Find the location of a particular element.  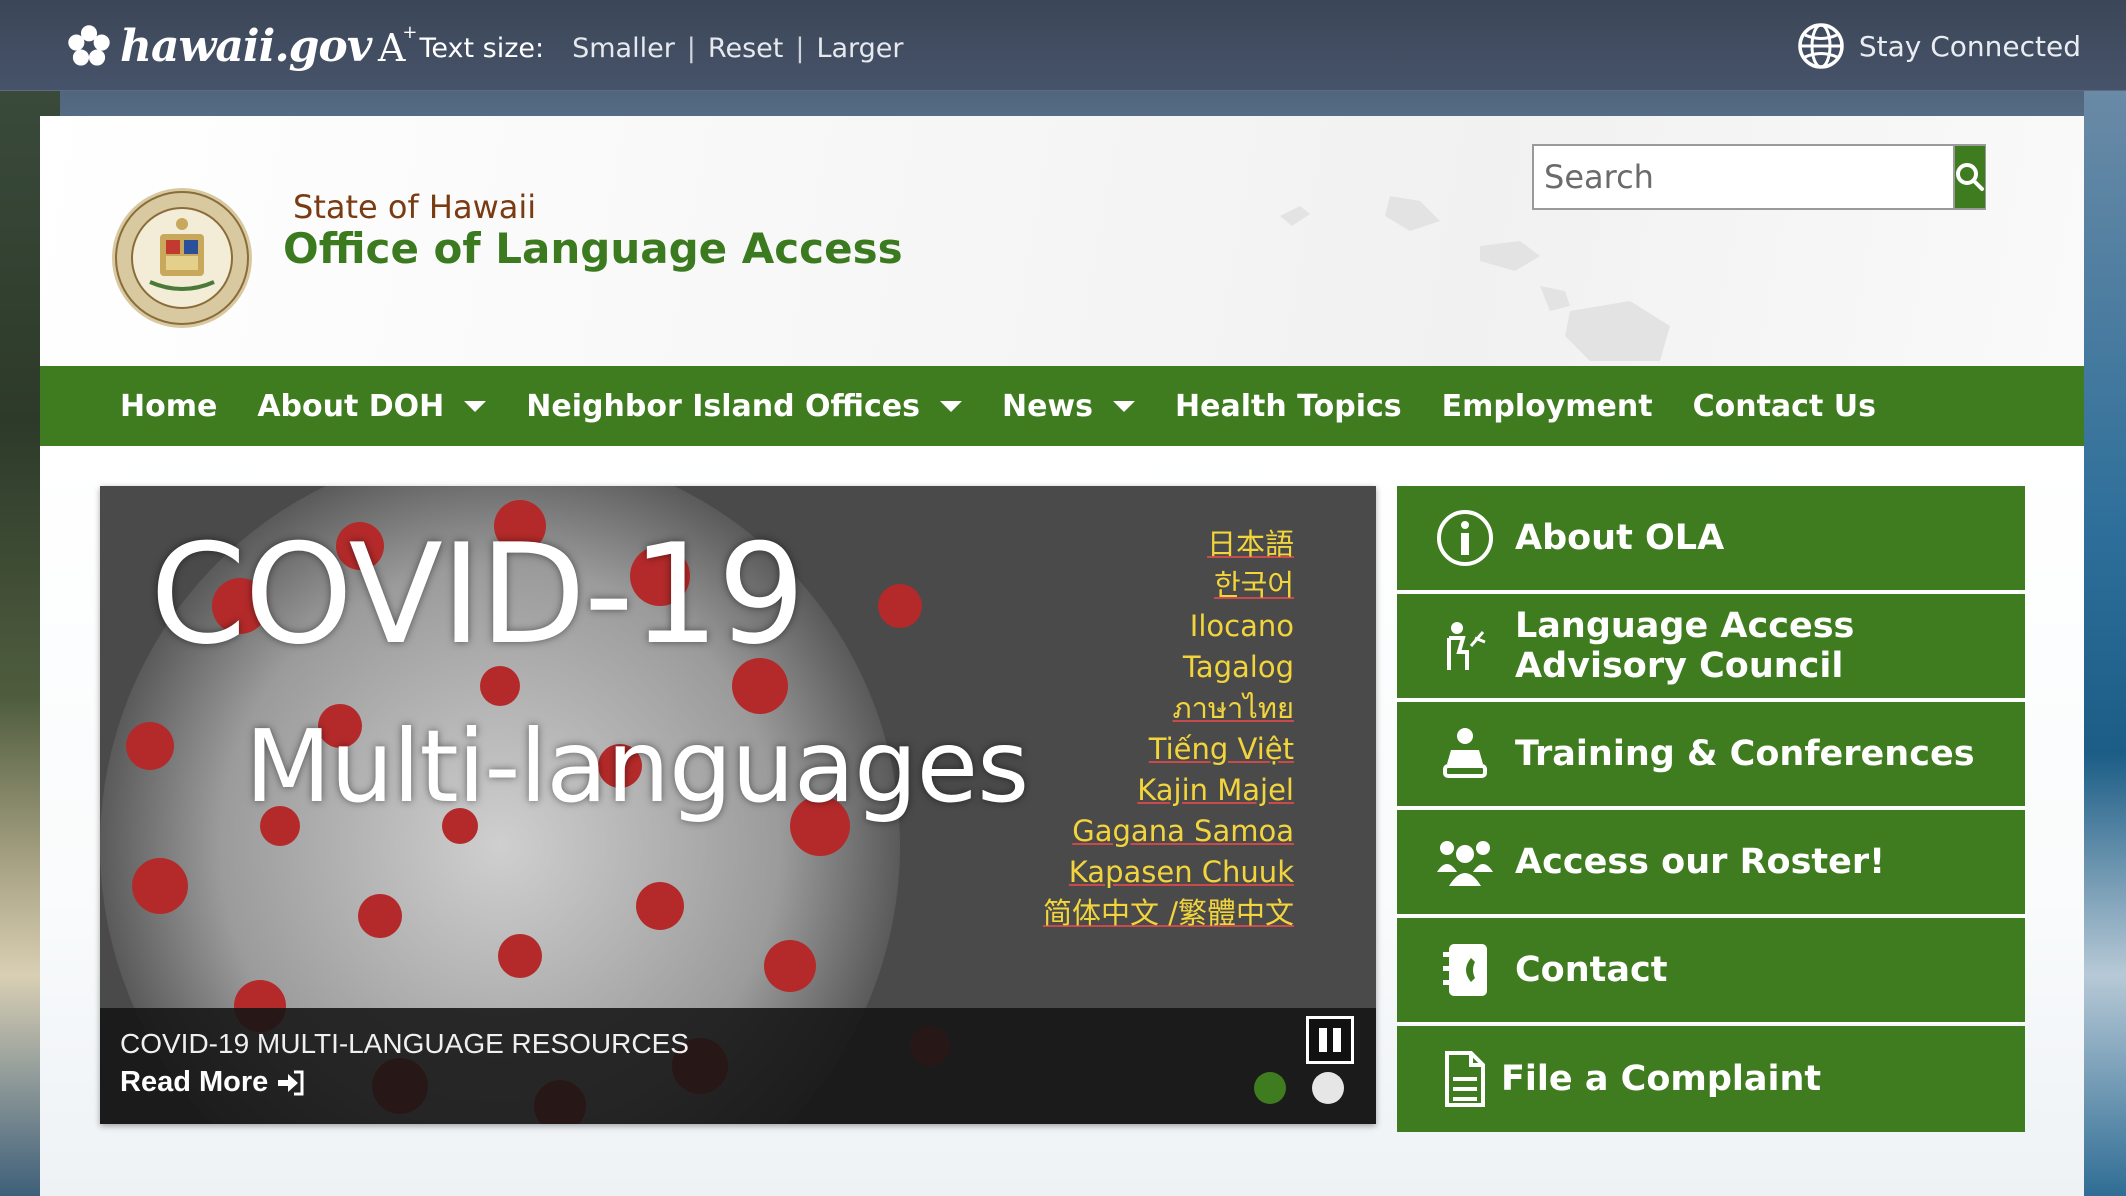

training-icon is located at coordinates (1465, 754).